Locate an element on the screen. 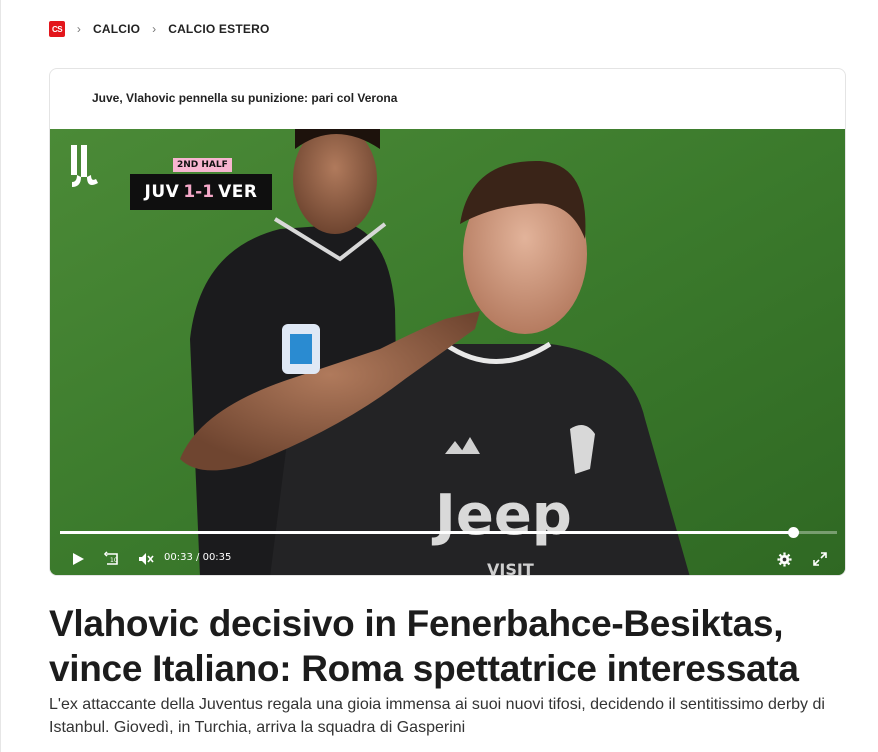 The height and width of the screenshot is (752, 878). volume-muted-icon is located at coordinates (146, 559).